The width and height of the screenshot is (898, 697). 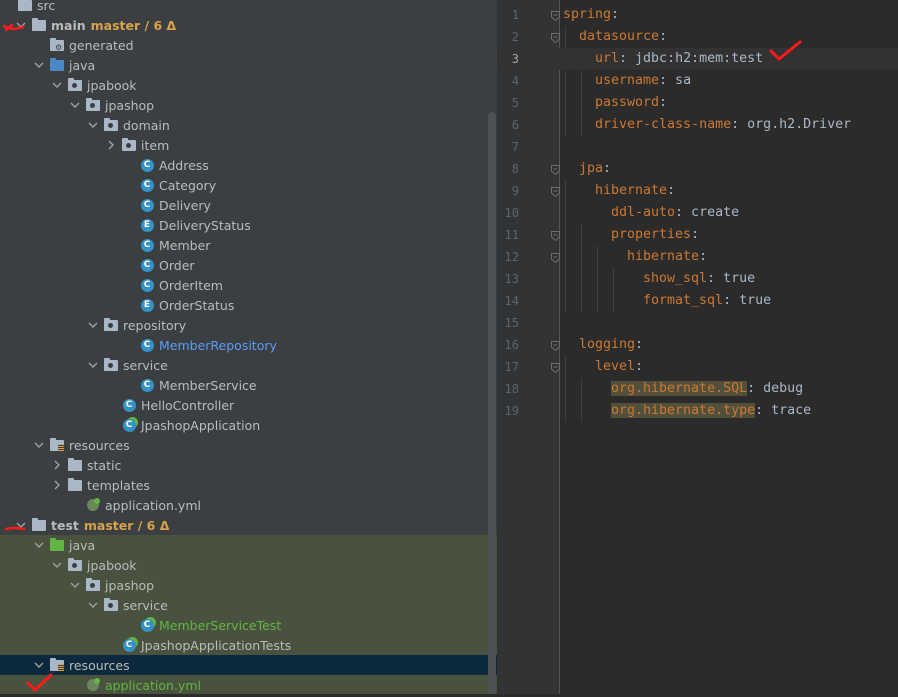 What do you see at coordinates (697, 81) in the screenshot?
I see `code-line: 4 username: sa` at bounding box center [697, 81].